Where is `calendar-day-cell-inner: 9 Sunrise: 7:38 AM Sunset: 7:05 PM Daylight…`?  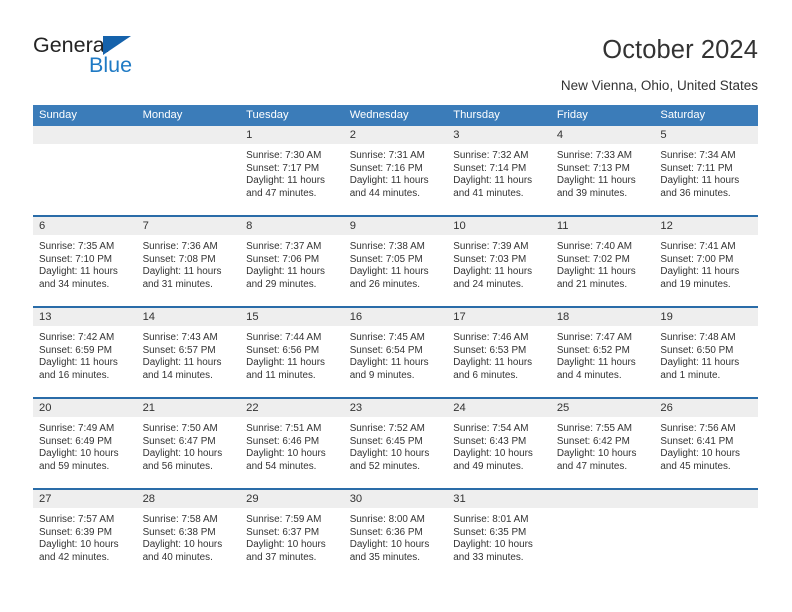 calendar-day-cell-inner: 9 Sunrise: 7:38 AM Sunset: 7:05 PM Daylight… is located at coordinates (395, 261).